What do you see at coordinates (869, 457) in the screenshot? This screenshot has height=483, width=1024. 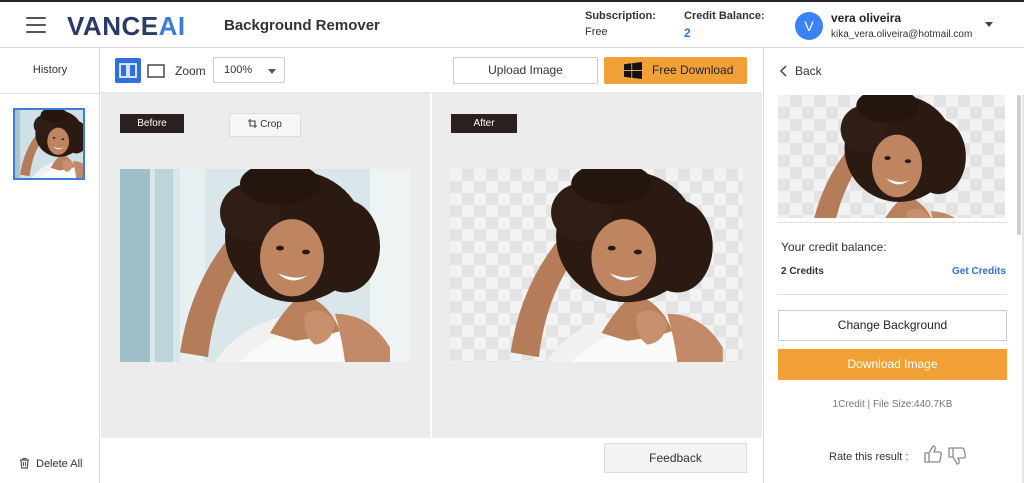 I see `rate-label: Rate this result :` at bounding box center [869, 457].